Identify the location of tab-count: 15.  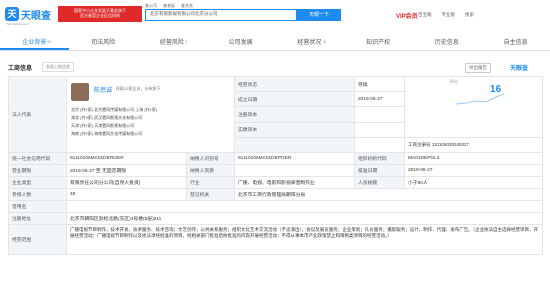
(324, 42).